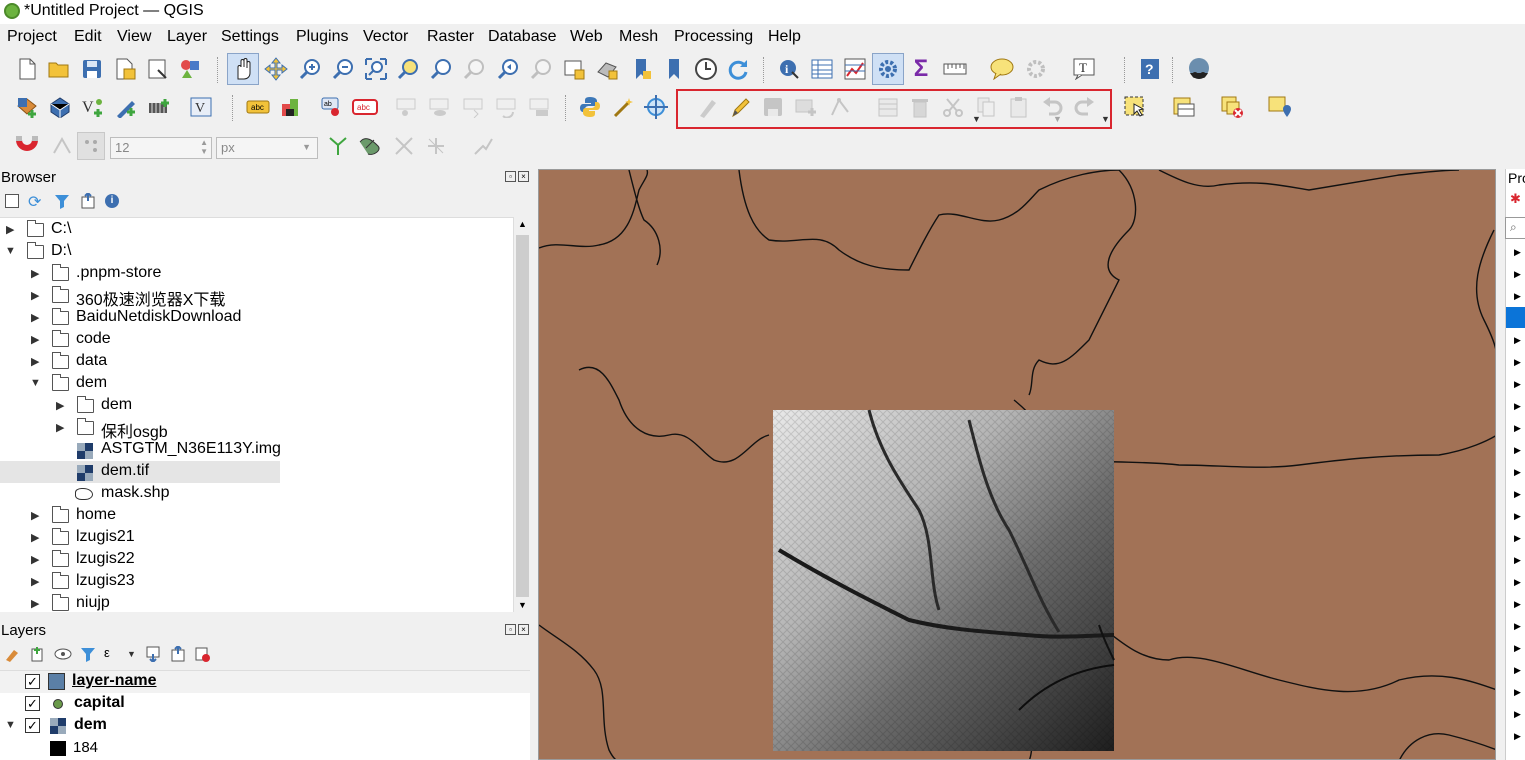  I want to click on layer-row: ▼ ✓ dem, so click(265, 726).